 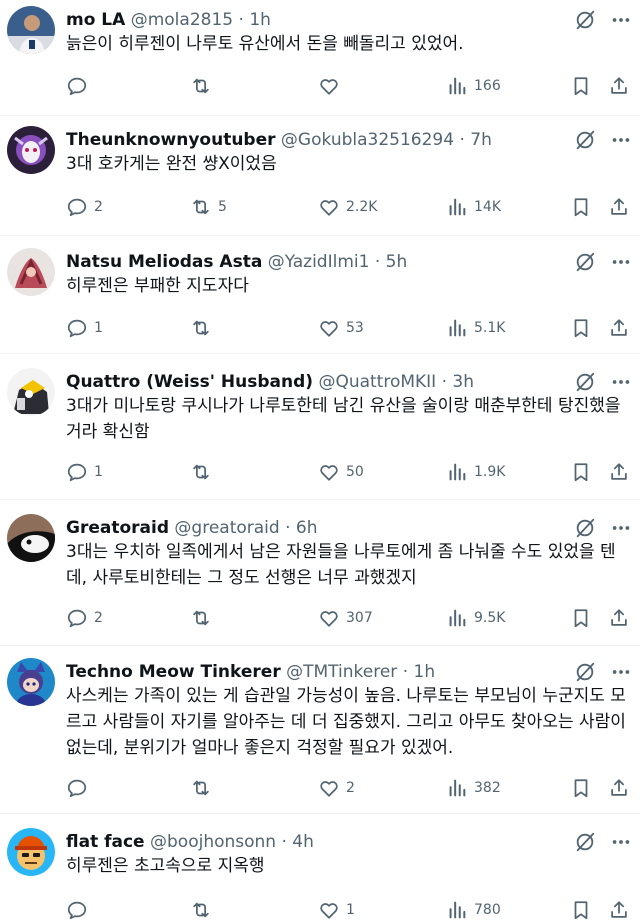 What do you see at coordinates (475, 618) in the screenshot?
I see `views-button: 9.5K` at bounding box center [475, 618].